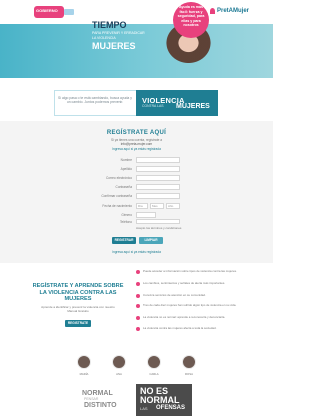 Image resolution: width=320 pixels, height=416 pixels. Describe the element at coordinates (158, 187) in the screenshot. I see `password-input` at that location.